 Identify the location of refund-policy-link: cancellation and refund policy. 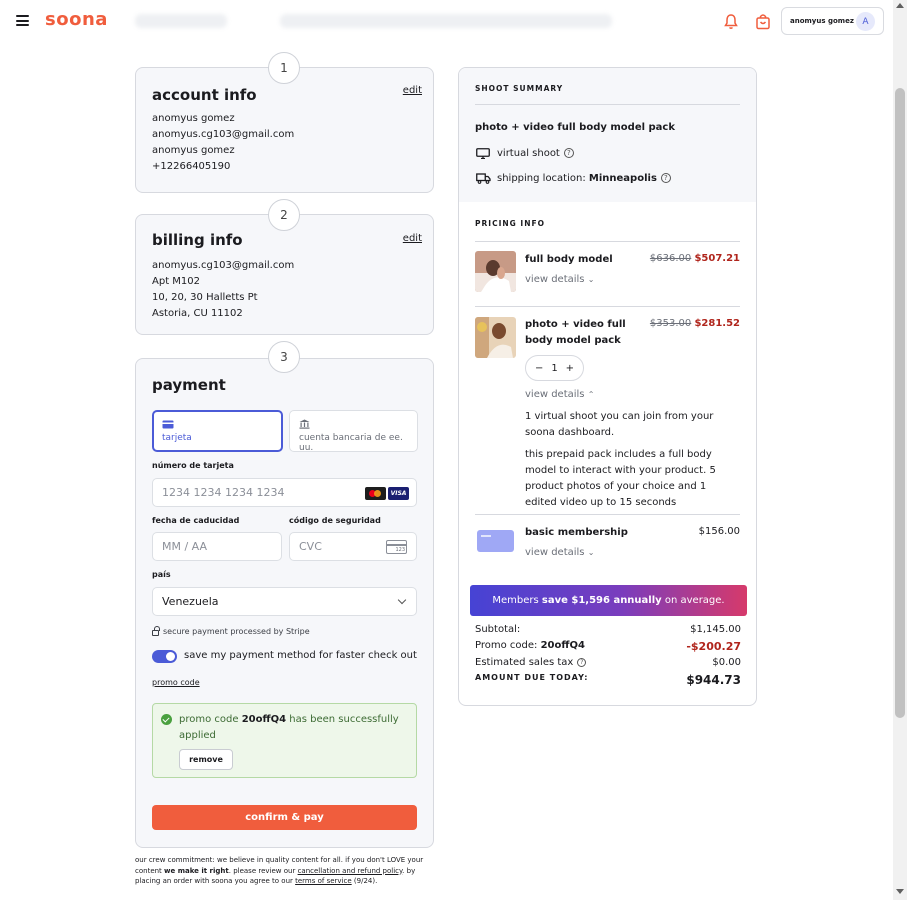
(350, 871).